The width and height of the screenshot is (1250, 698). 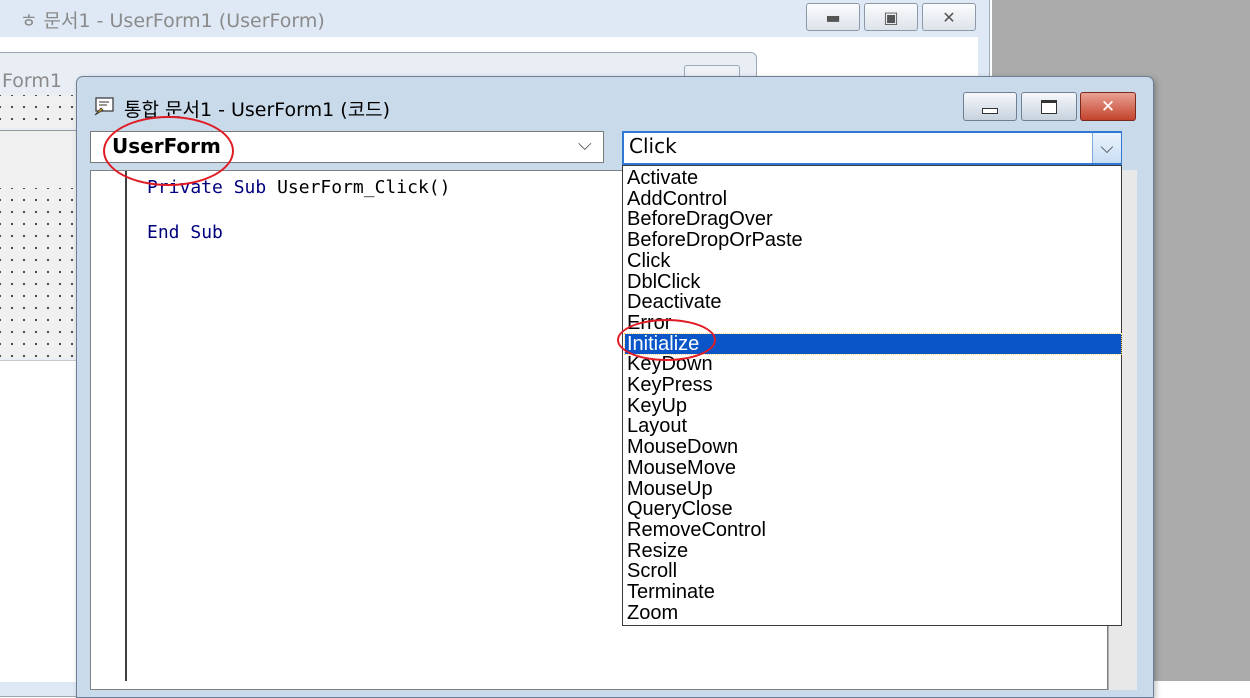 What do you see at coordinates (873, 530) in the screenshot?
I see `procedure-option: RemoveControl` at bounding box center [873, 530].